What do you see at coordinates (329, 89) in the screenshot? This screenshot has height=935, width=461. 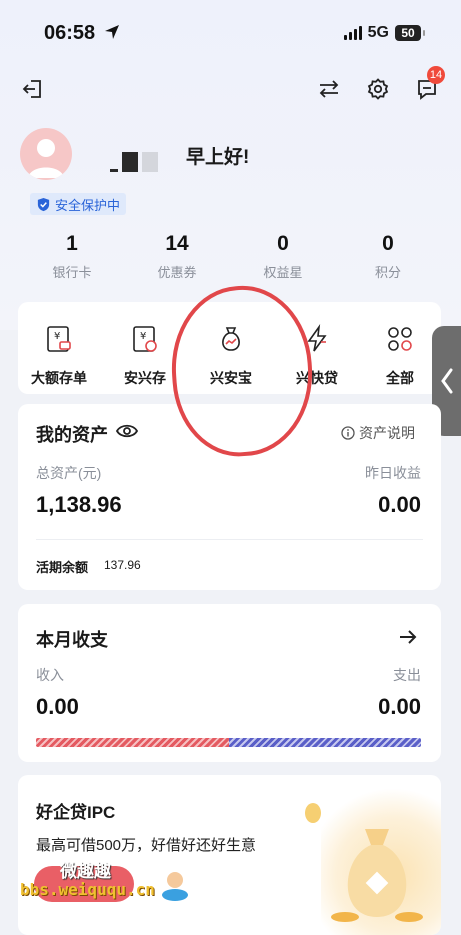 I see `switch-icon` at bounding box center [329, 89].